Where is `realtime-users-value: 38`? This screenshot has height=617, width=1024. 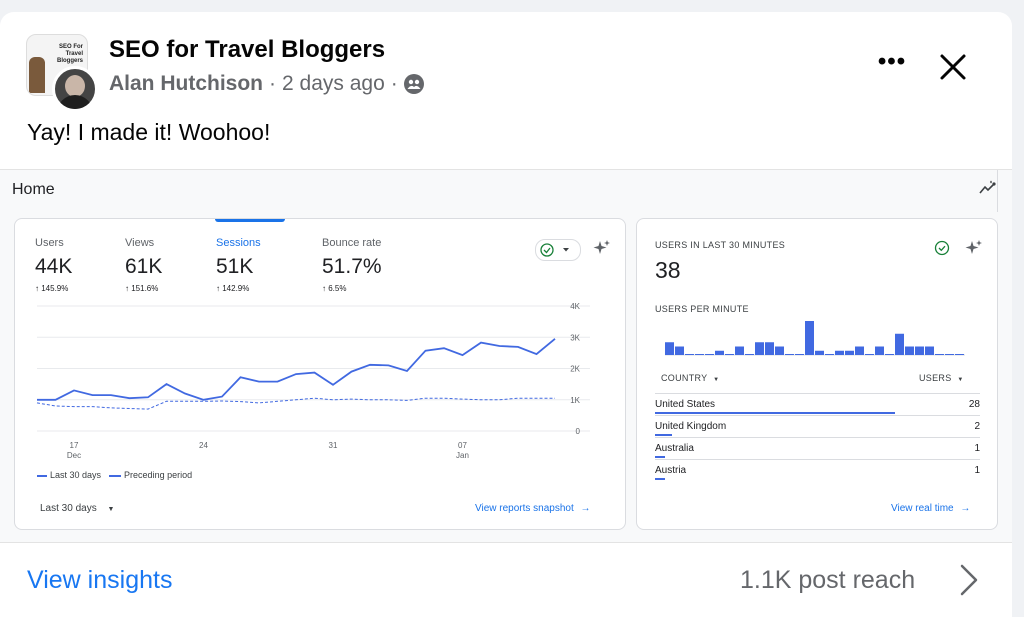 realtime-users-value: 38 is located at coordinates (668, 270).